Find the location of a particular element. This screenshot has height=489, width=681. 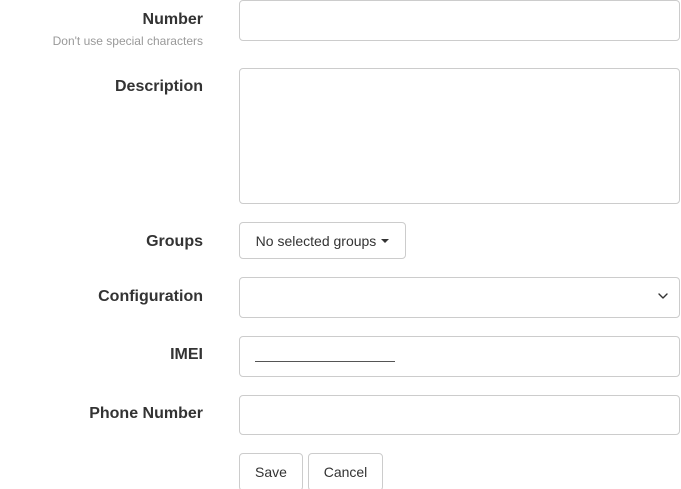

cancel-button: Cancel is located at coordinates (345, 471).